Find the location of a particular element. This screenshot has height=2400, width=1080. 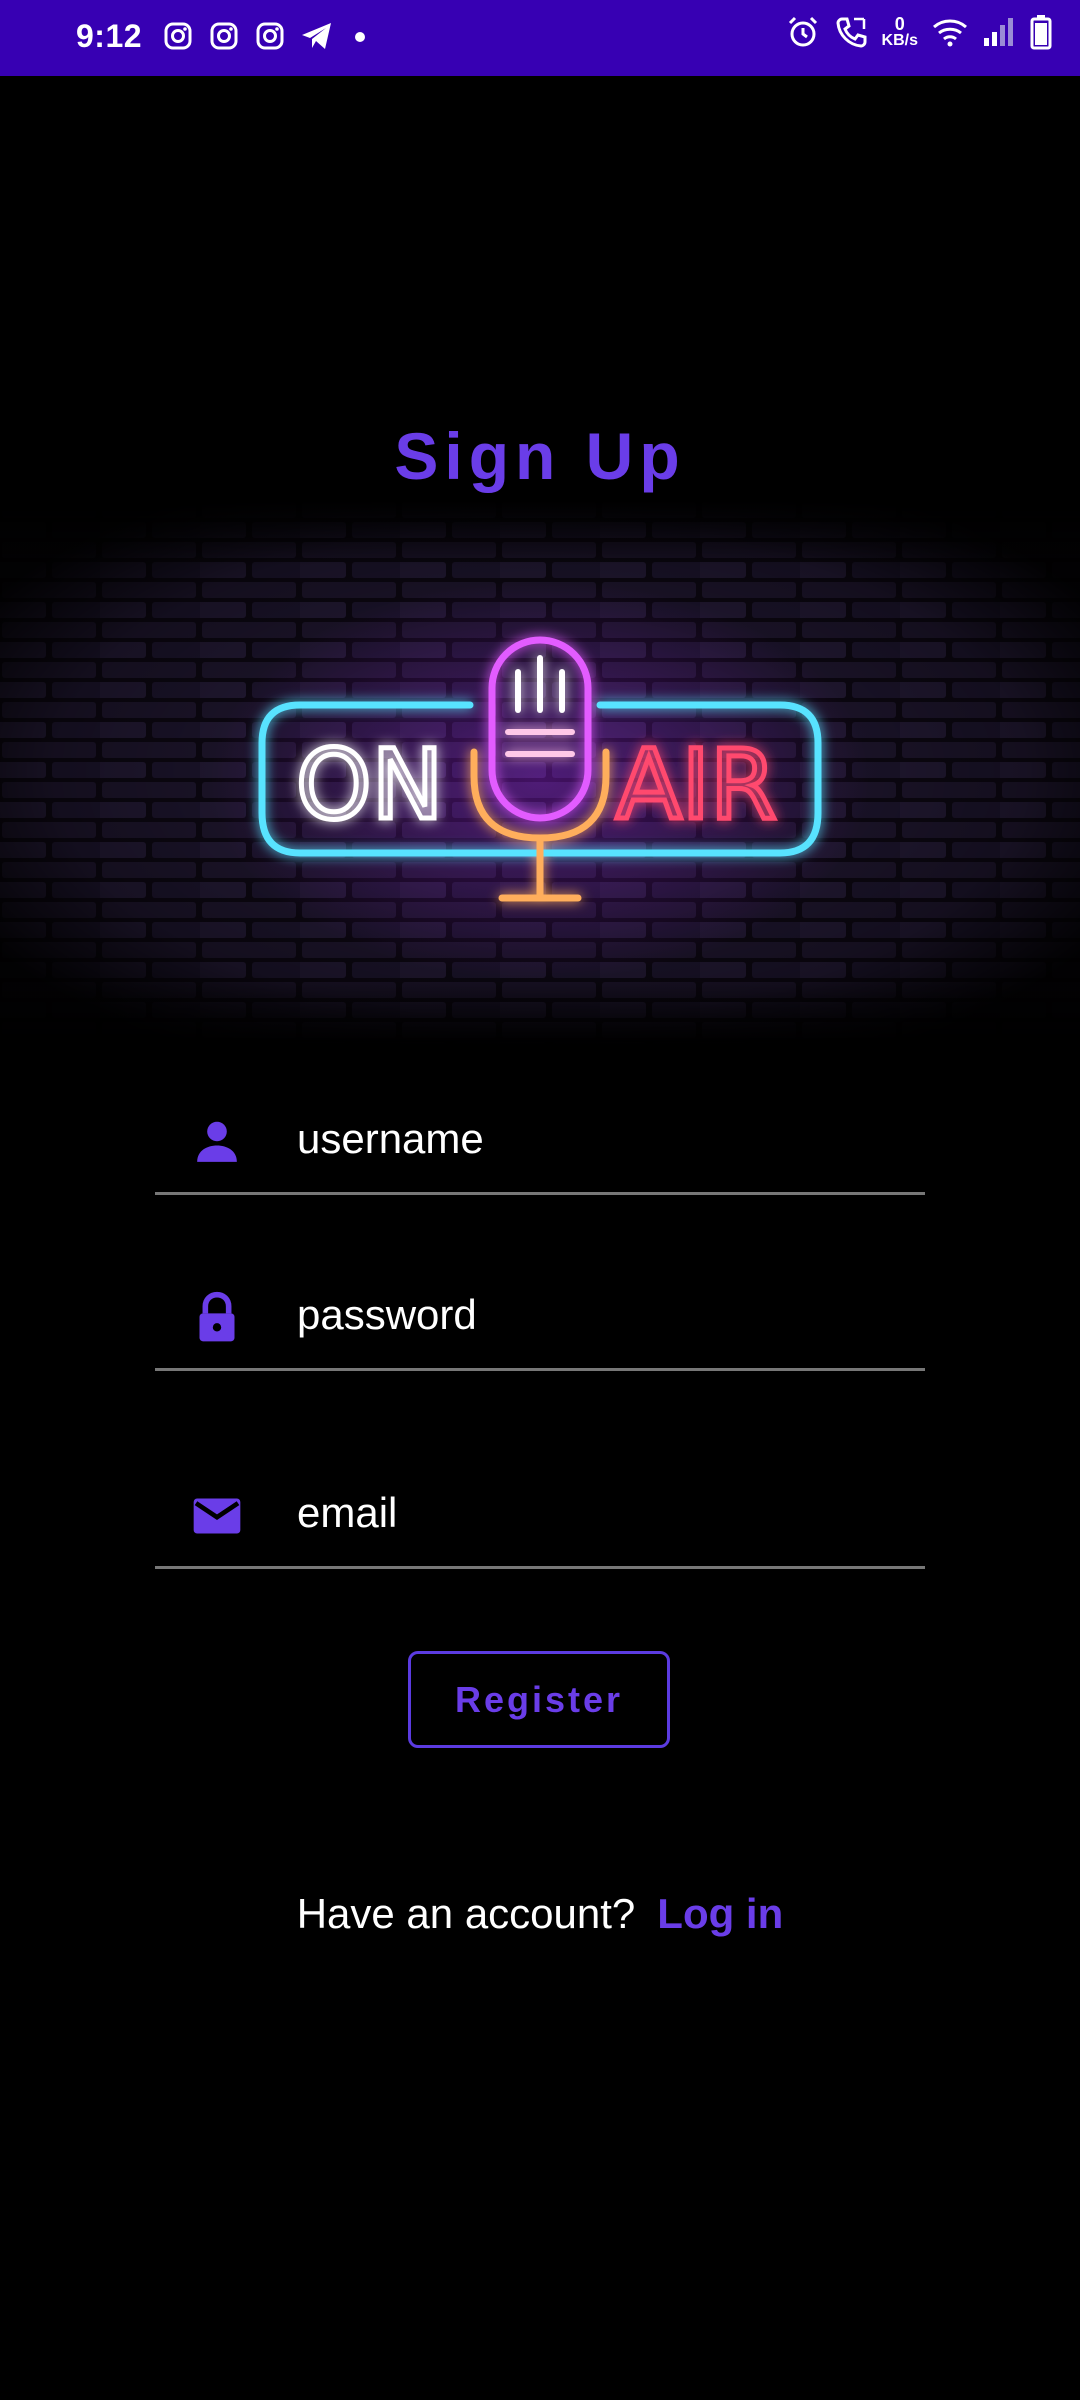

alarm-icon is located at coordinates (802, 31).